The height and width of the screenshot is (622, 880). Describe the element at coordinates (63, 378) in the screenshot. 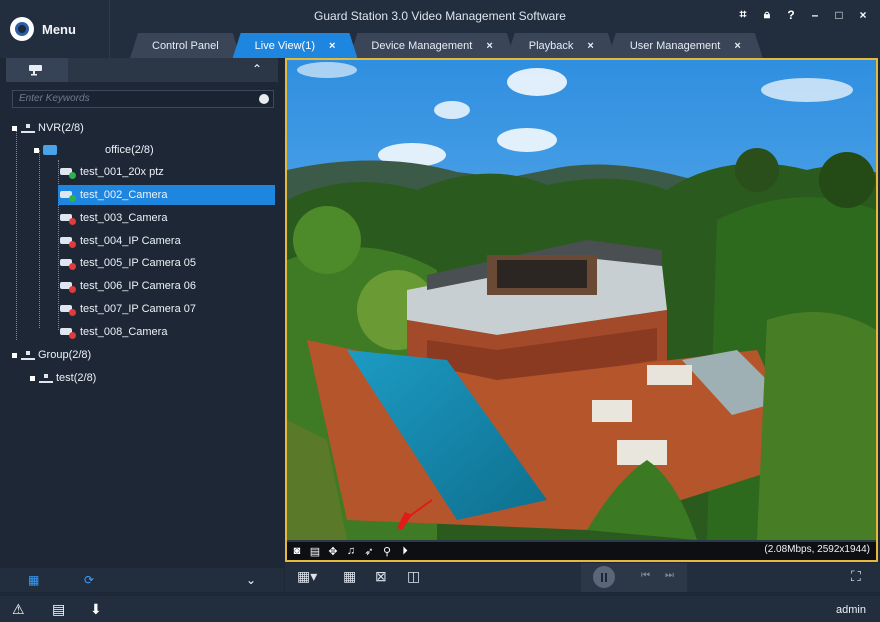

I see `tree-node-group-child: test(2/8)` at that location.